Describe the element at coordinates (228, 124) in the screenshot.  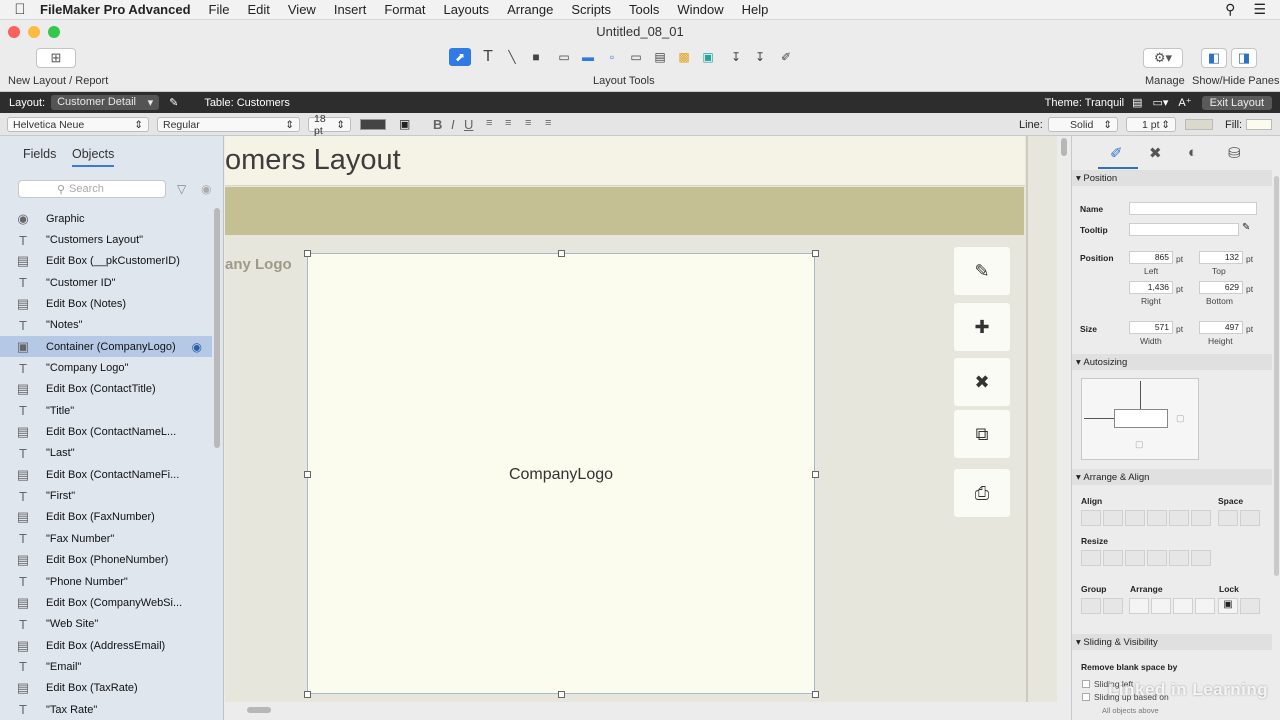
I see `style-select: Regular ⇕` at that location.